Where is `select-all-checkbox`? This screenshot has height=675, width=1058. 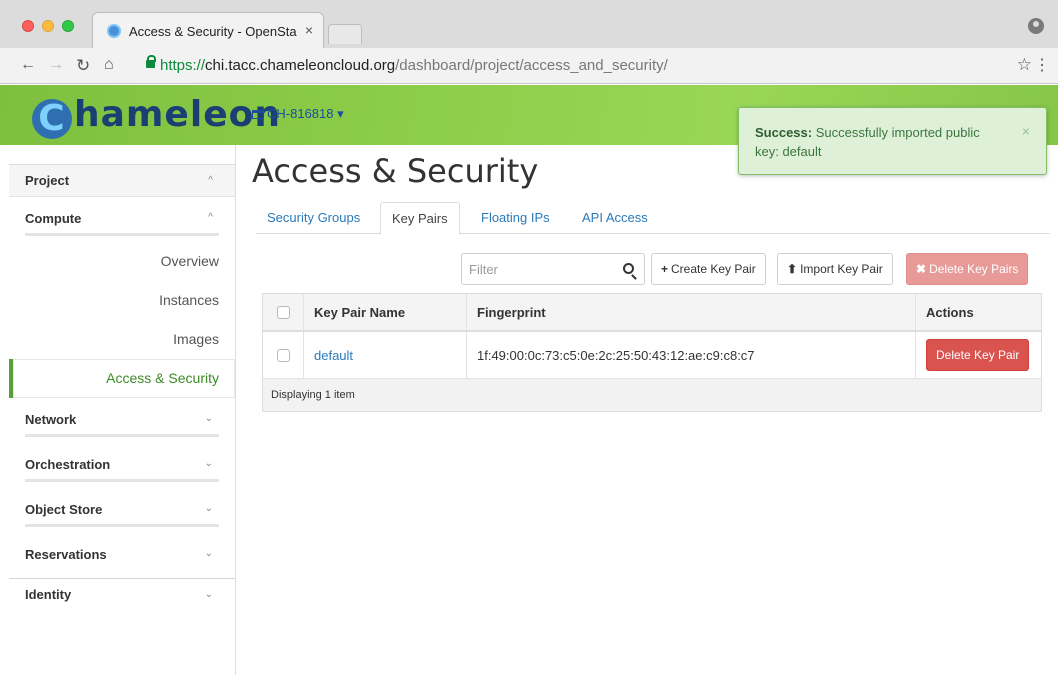 select-all-checkbox is located at coordinates (283, 312).